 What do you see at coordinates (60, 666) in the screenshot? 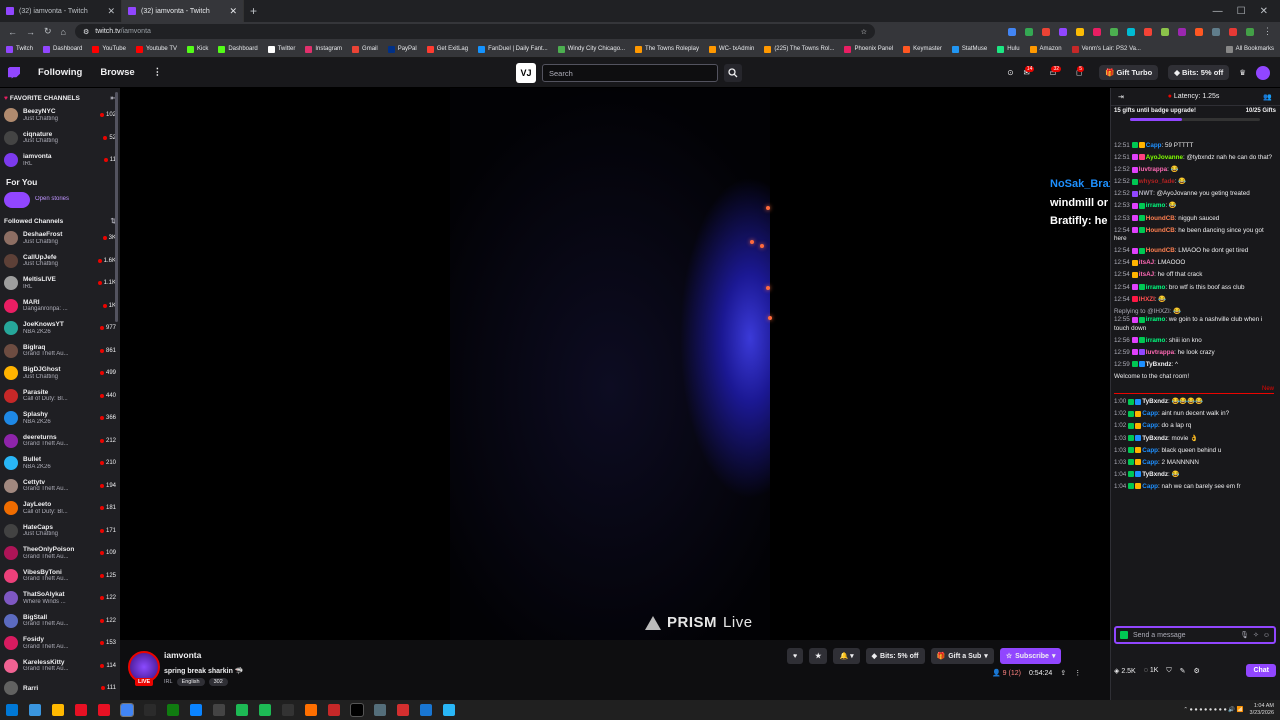
I see `sidebar-channel: KarelessKitty Grand Theft Au... 114` at bounding box center [60, 666].